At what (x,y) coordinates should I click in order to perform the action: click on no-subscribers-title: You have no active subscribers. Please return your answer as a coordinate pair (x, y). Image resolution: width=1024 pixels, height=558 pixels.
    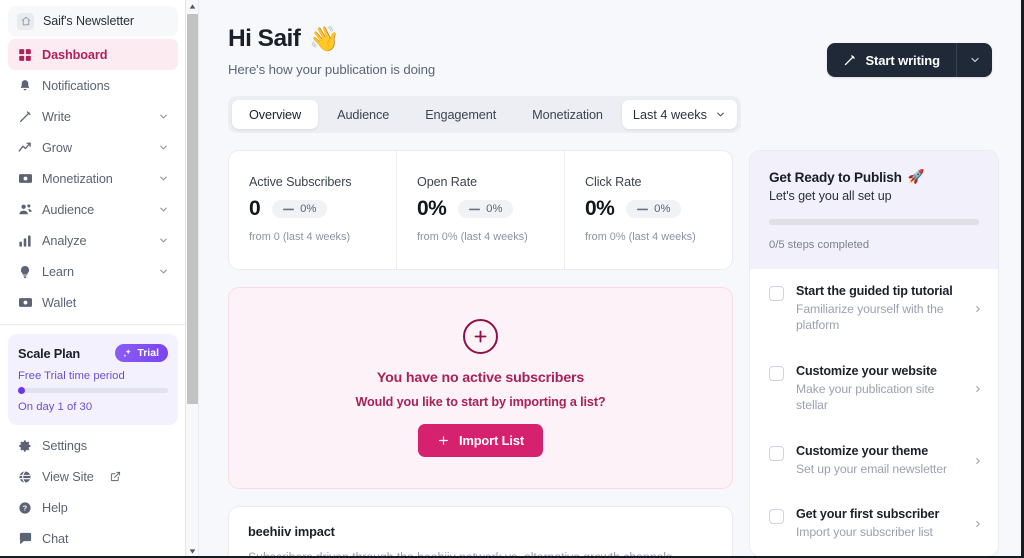
    Looking at the image, I should click on (480, 378).